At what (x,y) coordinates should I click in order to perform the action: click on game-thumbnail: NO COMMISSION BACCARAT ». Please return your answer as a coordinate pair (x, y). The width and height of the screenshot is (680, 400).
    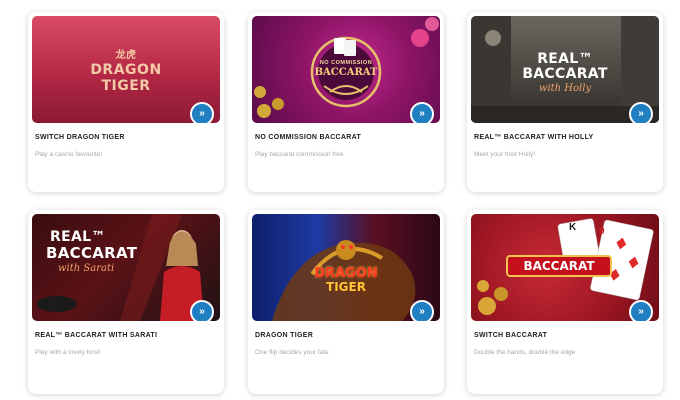
    Looking at the image, I should click on (346, 69).